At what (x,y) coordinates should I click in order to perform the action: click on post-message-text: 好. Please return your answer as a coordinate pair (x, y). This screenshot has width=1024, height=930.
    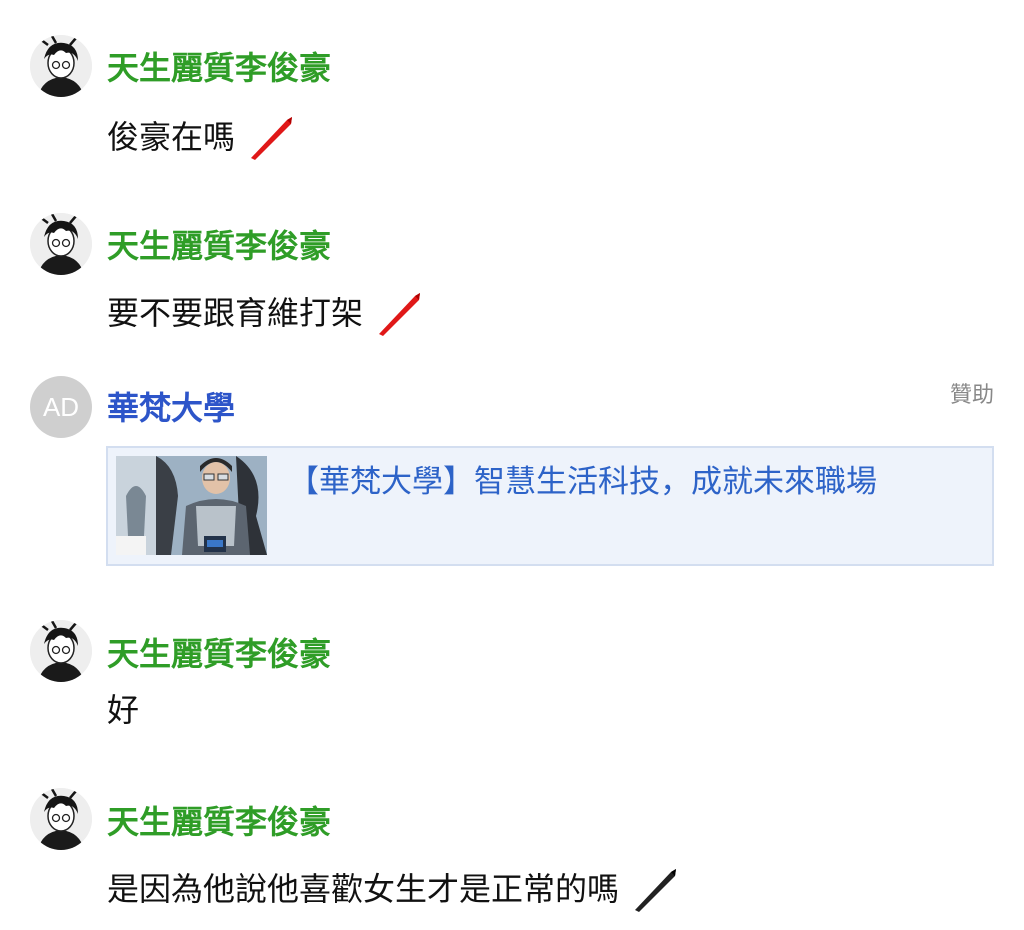
    Looking at the image, I should click on (123, 710).